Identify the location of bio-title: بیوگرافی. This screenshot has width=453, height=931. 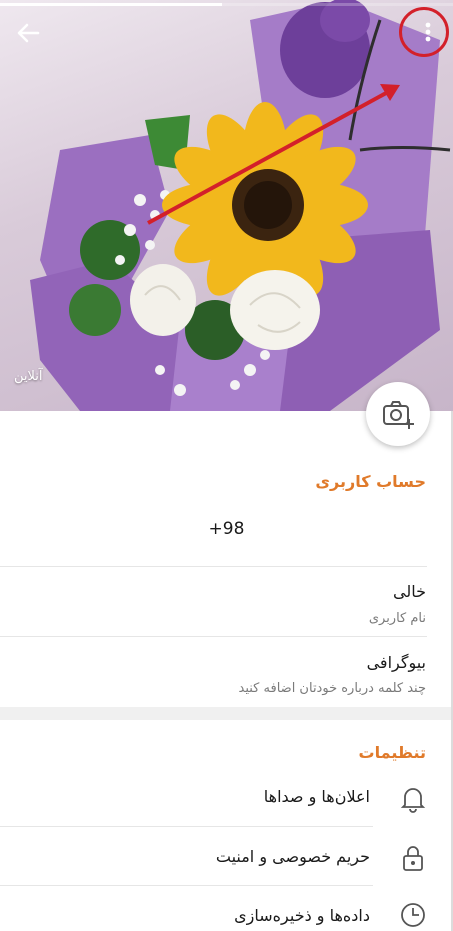
(396, 662).